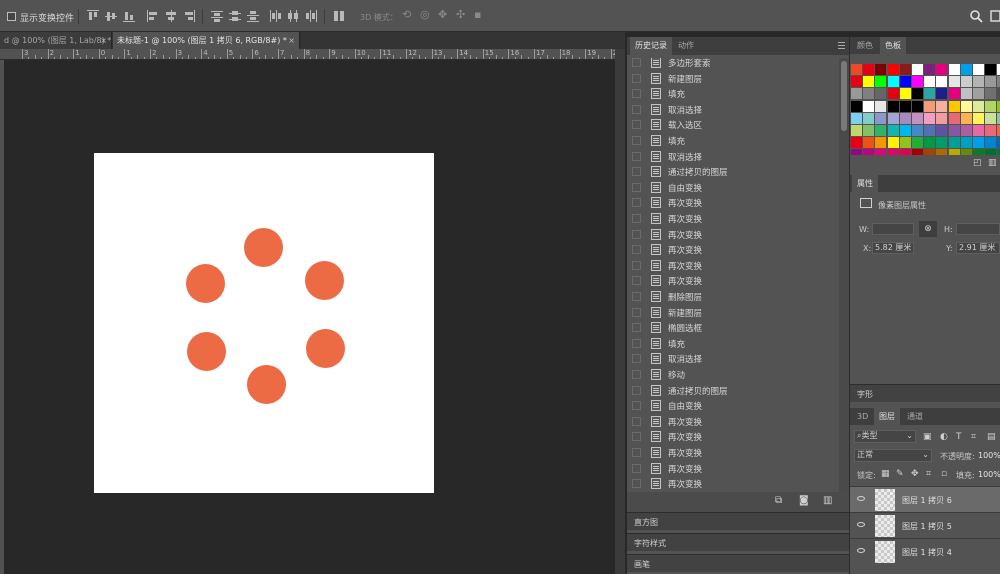 The image size is (1000, 574). What do you see at coordinates (738, 542) in the screenshot?
I see `character-styles-panel: 字符样式` at bounding box center [738, 542].